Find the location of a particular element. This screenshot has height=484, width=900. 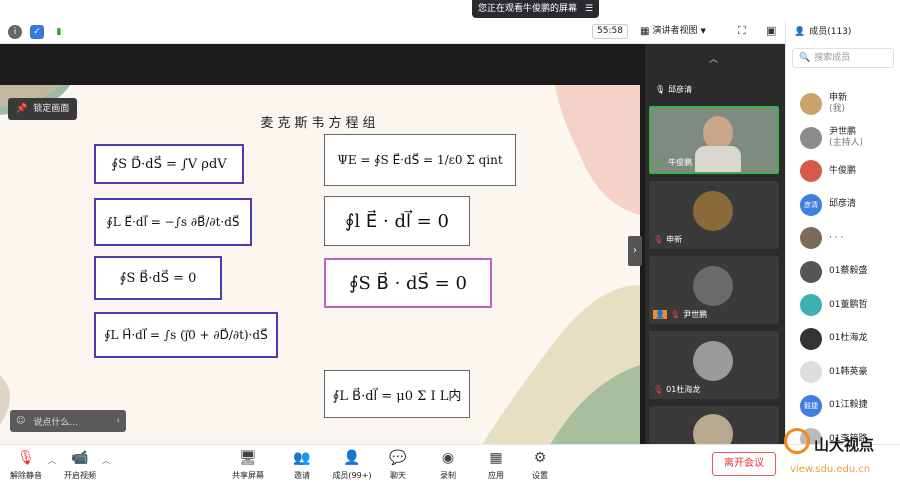

member-item: 毅捷 01江毅捷 is located at coordinates (833, 406).